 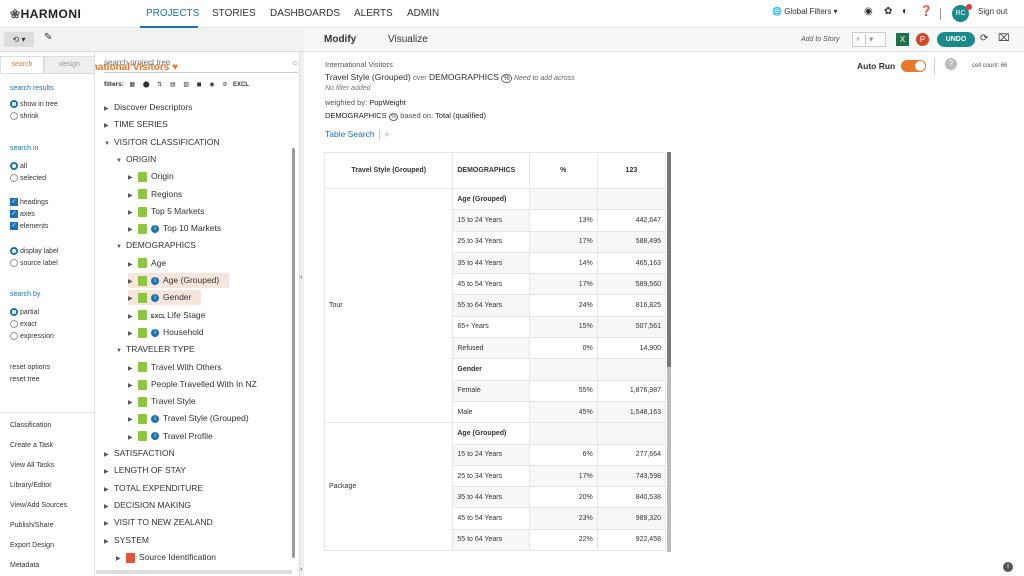 What do you see at coordinates (161, 142) in the screenshot?
I see `tree-item: ▼ VISITOR CLASSIFICATION` at bounding box center [161, 142].